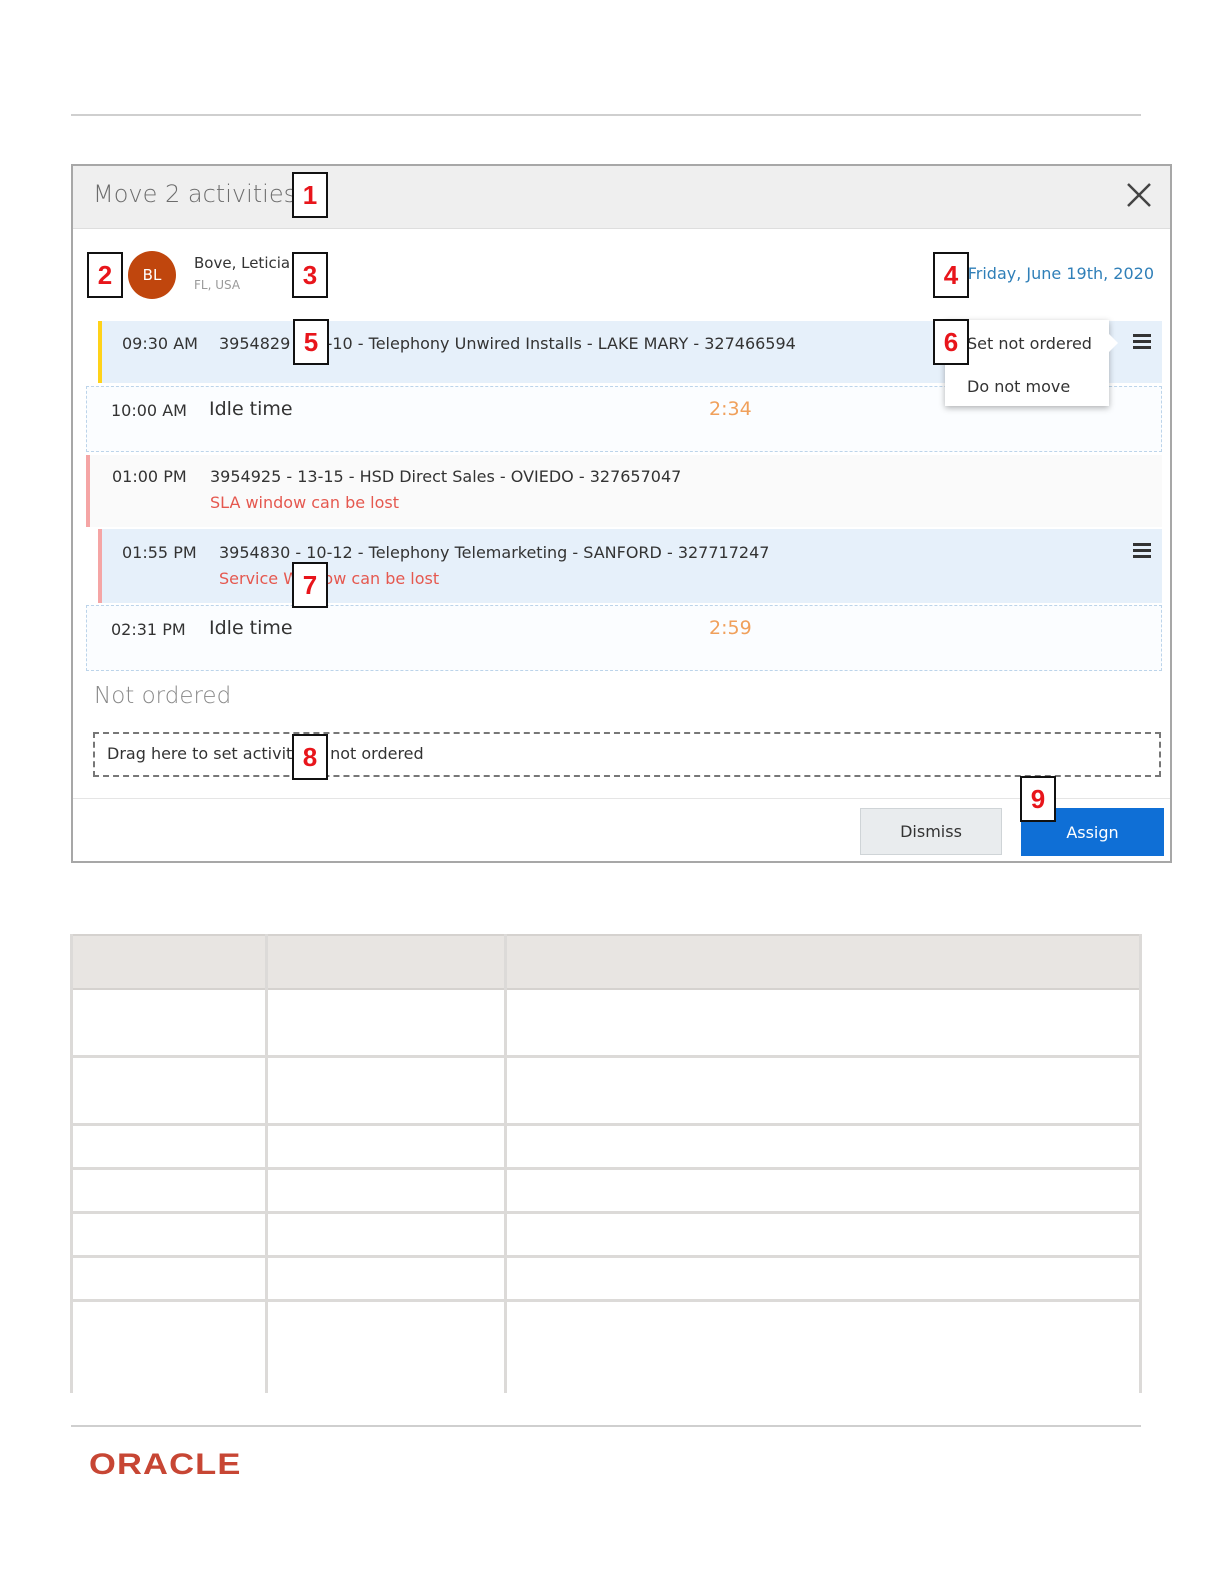  What do you see at coordinates (310, 585) in the screenshot?
I see `callout-7: 7` at bounding box center [310, 585].